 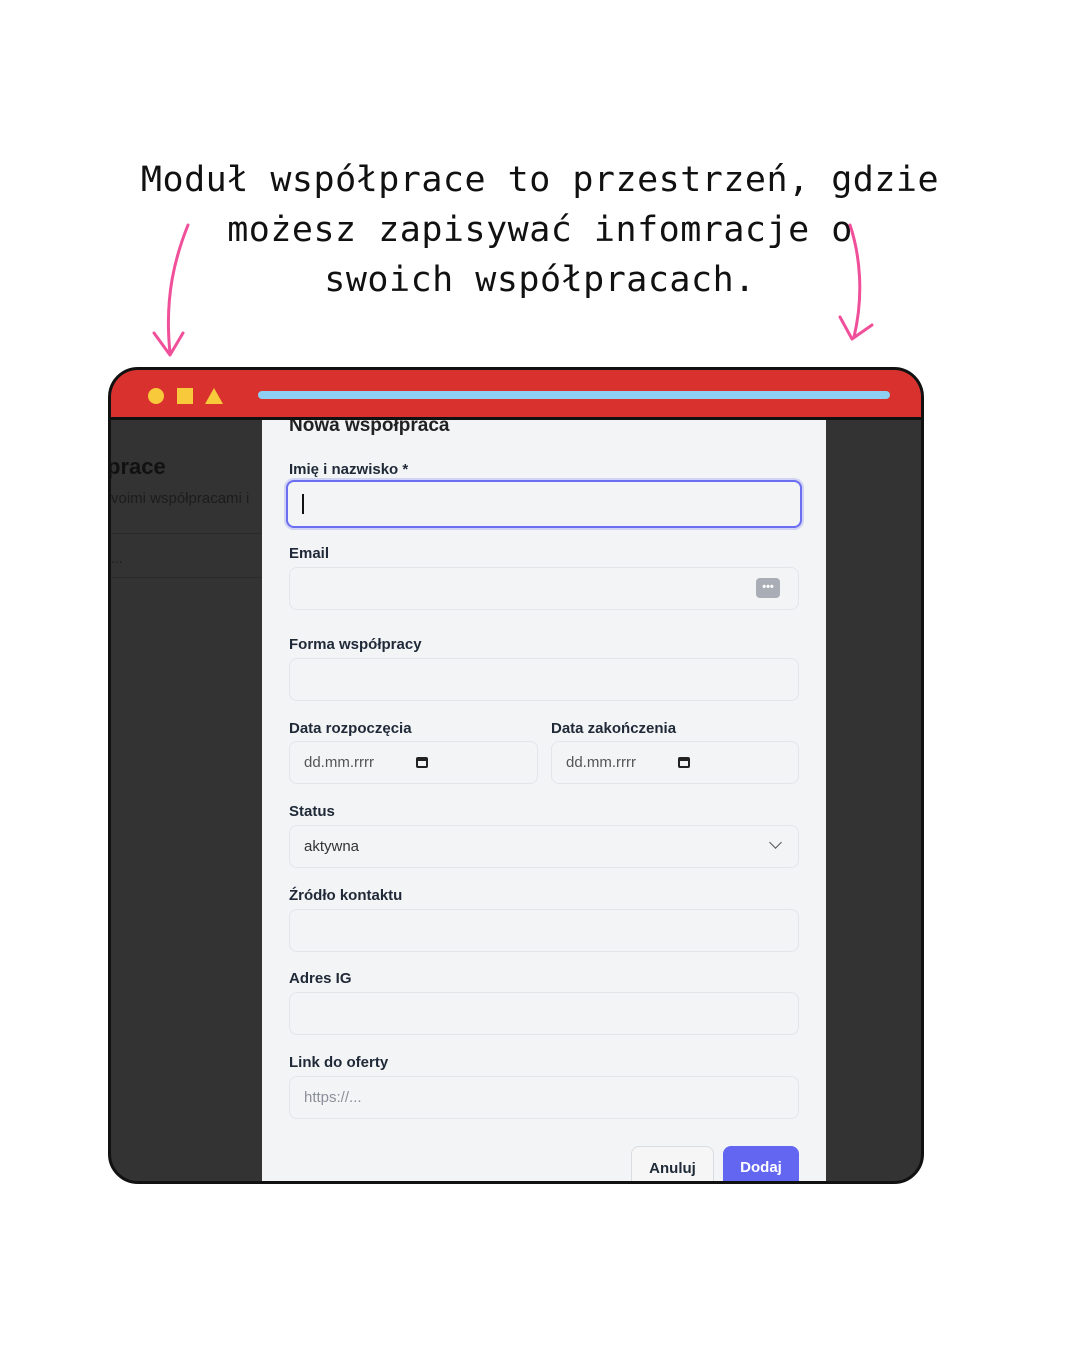 What do you see at coordinates (303, 504) in the screenshot?
I see `text-caret` at bounding box center [303, 504].